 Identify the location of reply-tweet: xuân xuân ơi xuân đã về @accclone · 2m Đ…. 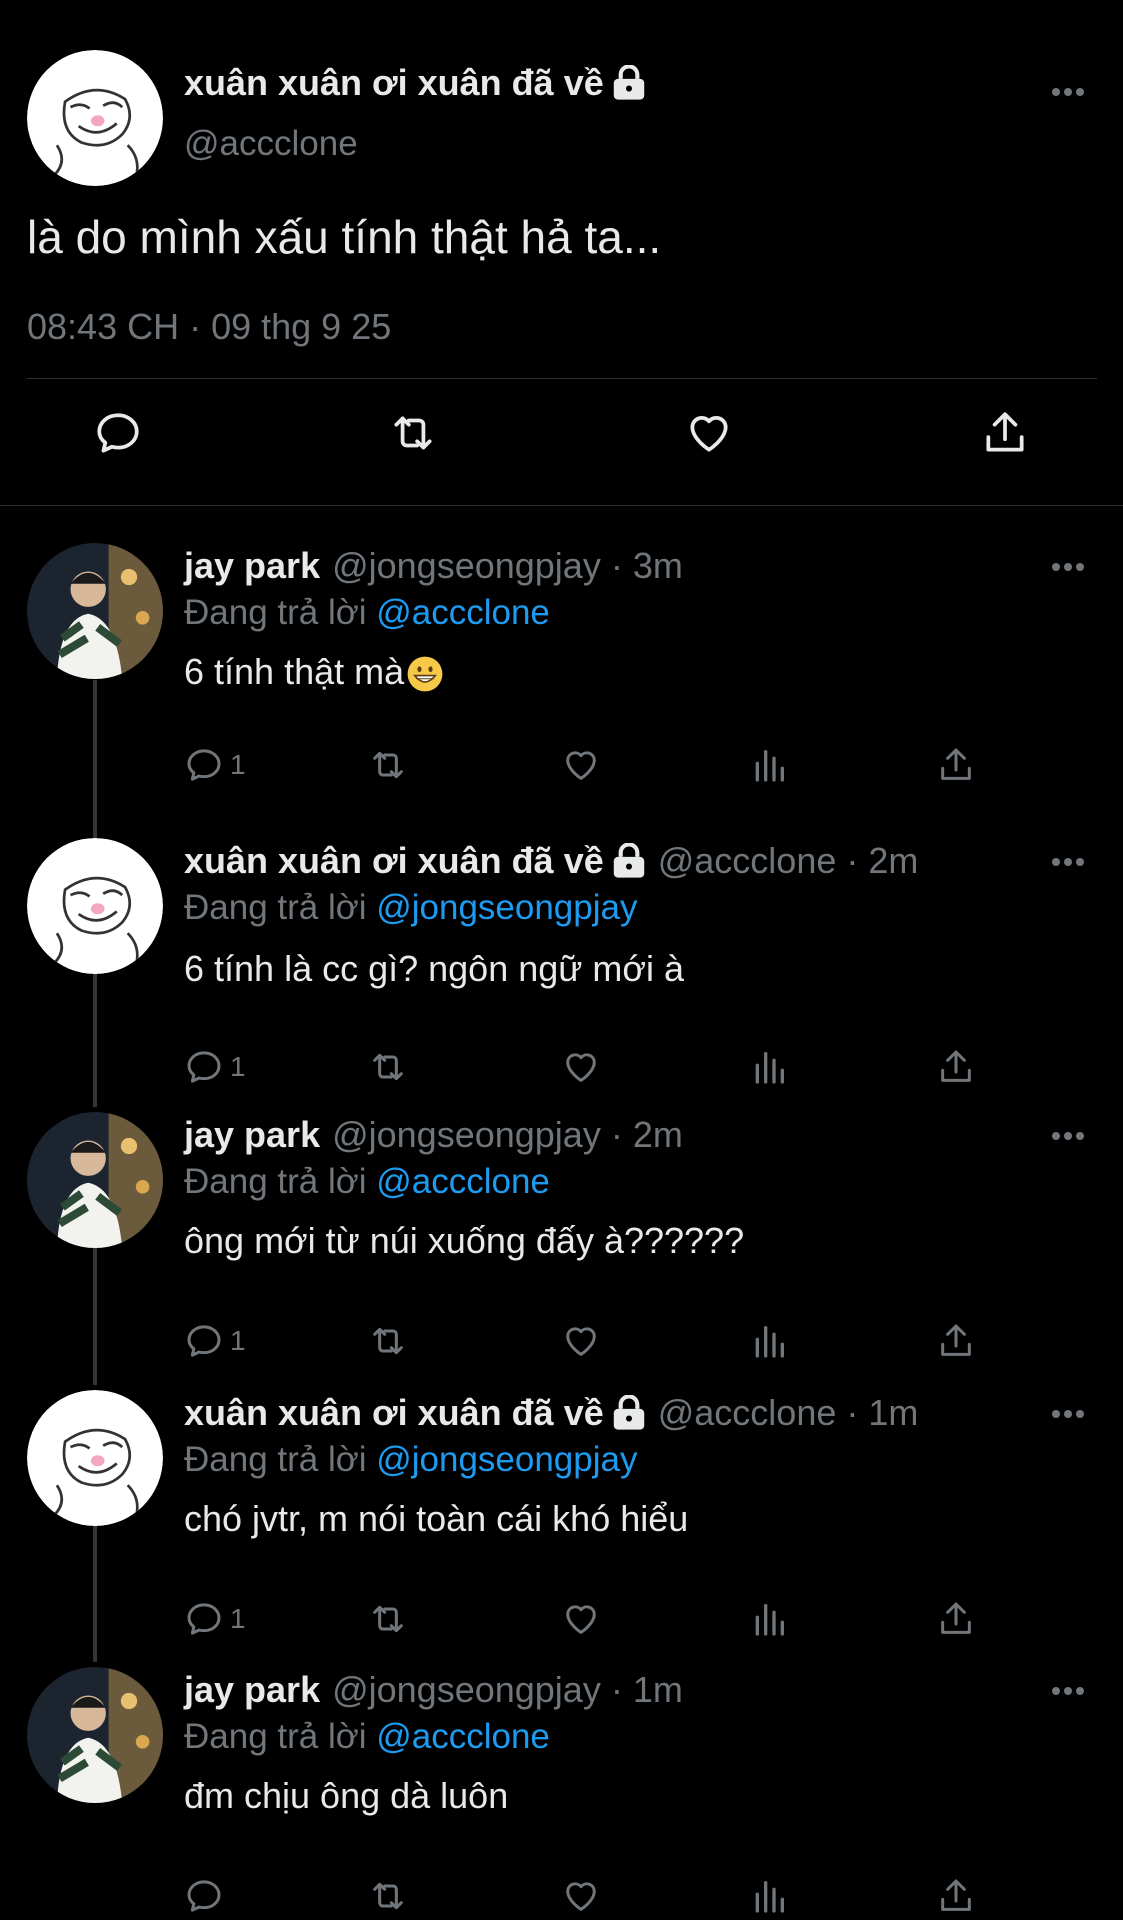
(561, 976).